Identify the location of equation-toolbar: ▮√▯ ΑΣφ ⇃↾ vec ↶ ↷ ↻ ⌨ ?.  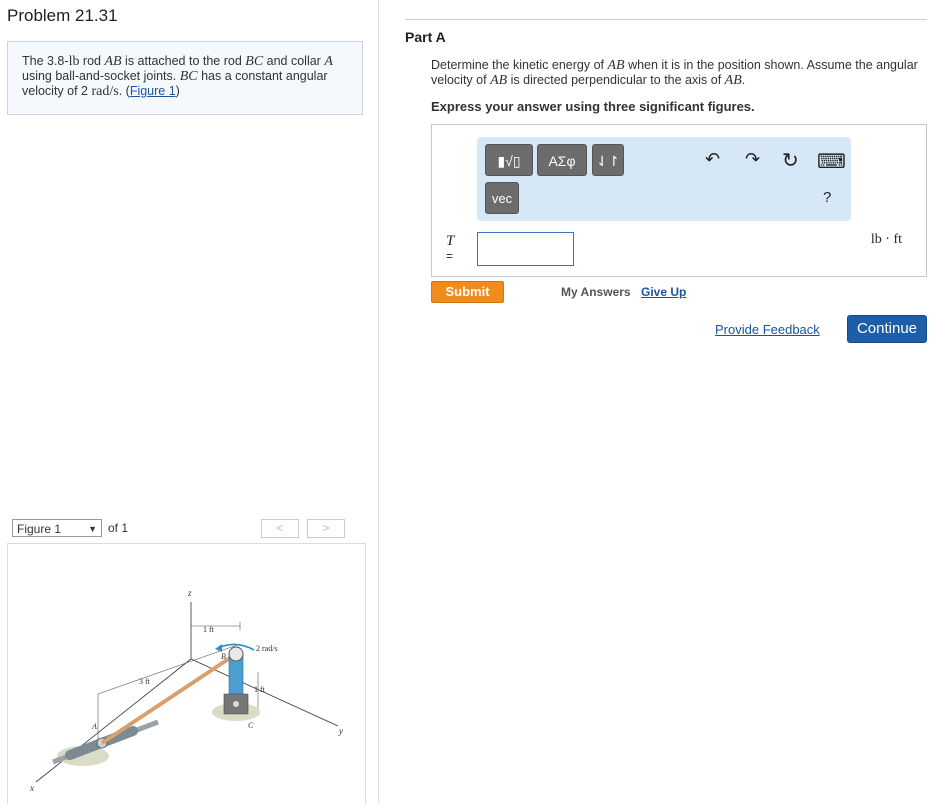
(664, 179).